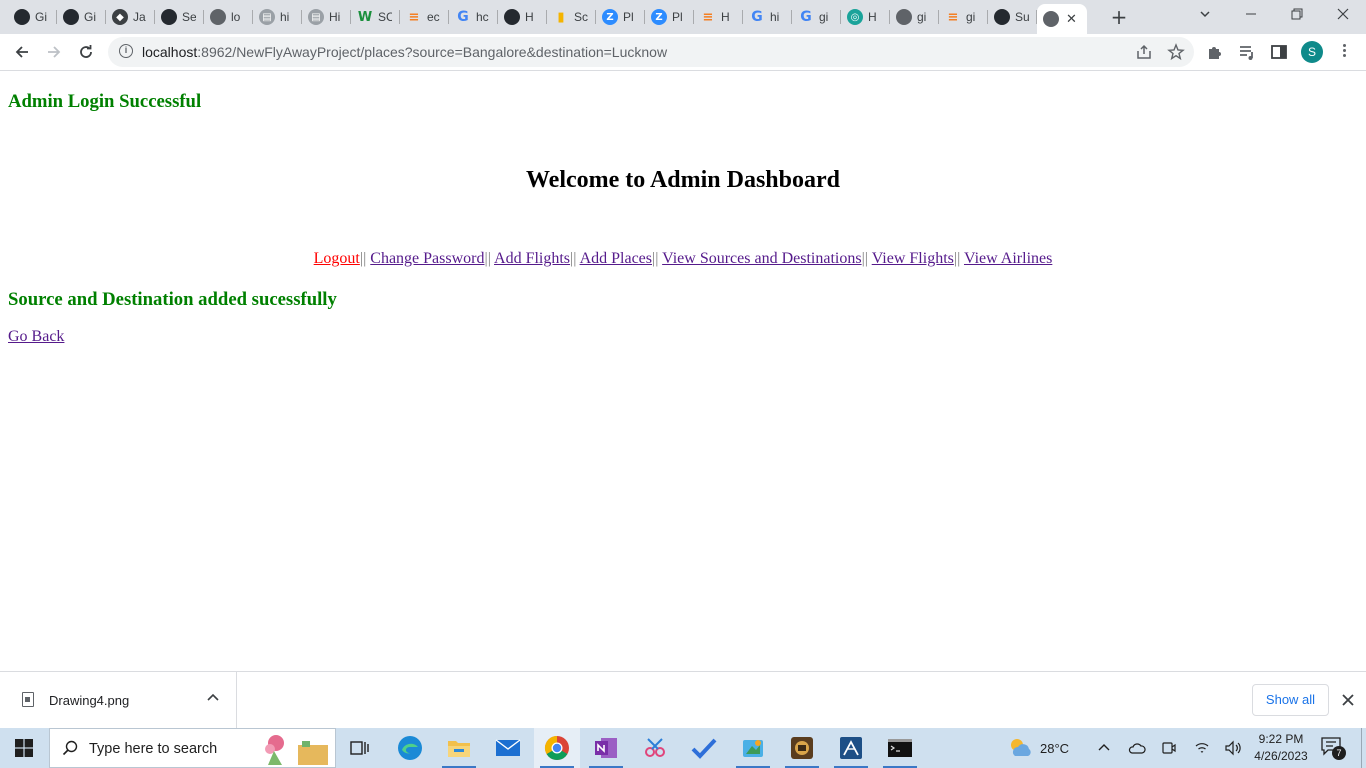 The image size is (1366, 768). What do you see at coordinates (427, 258) in the screenshot?
I see `change-password-link: Change Password` at bounding box center [427, 258].